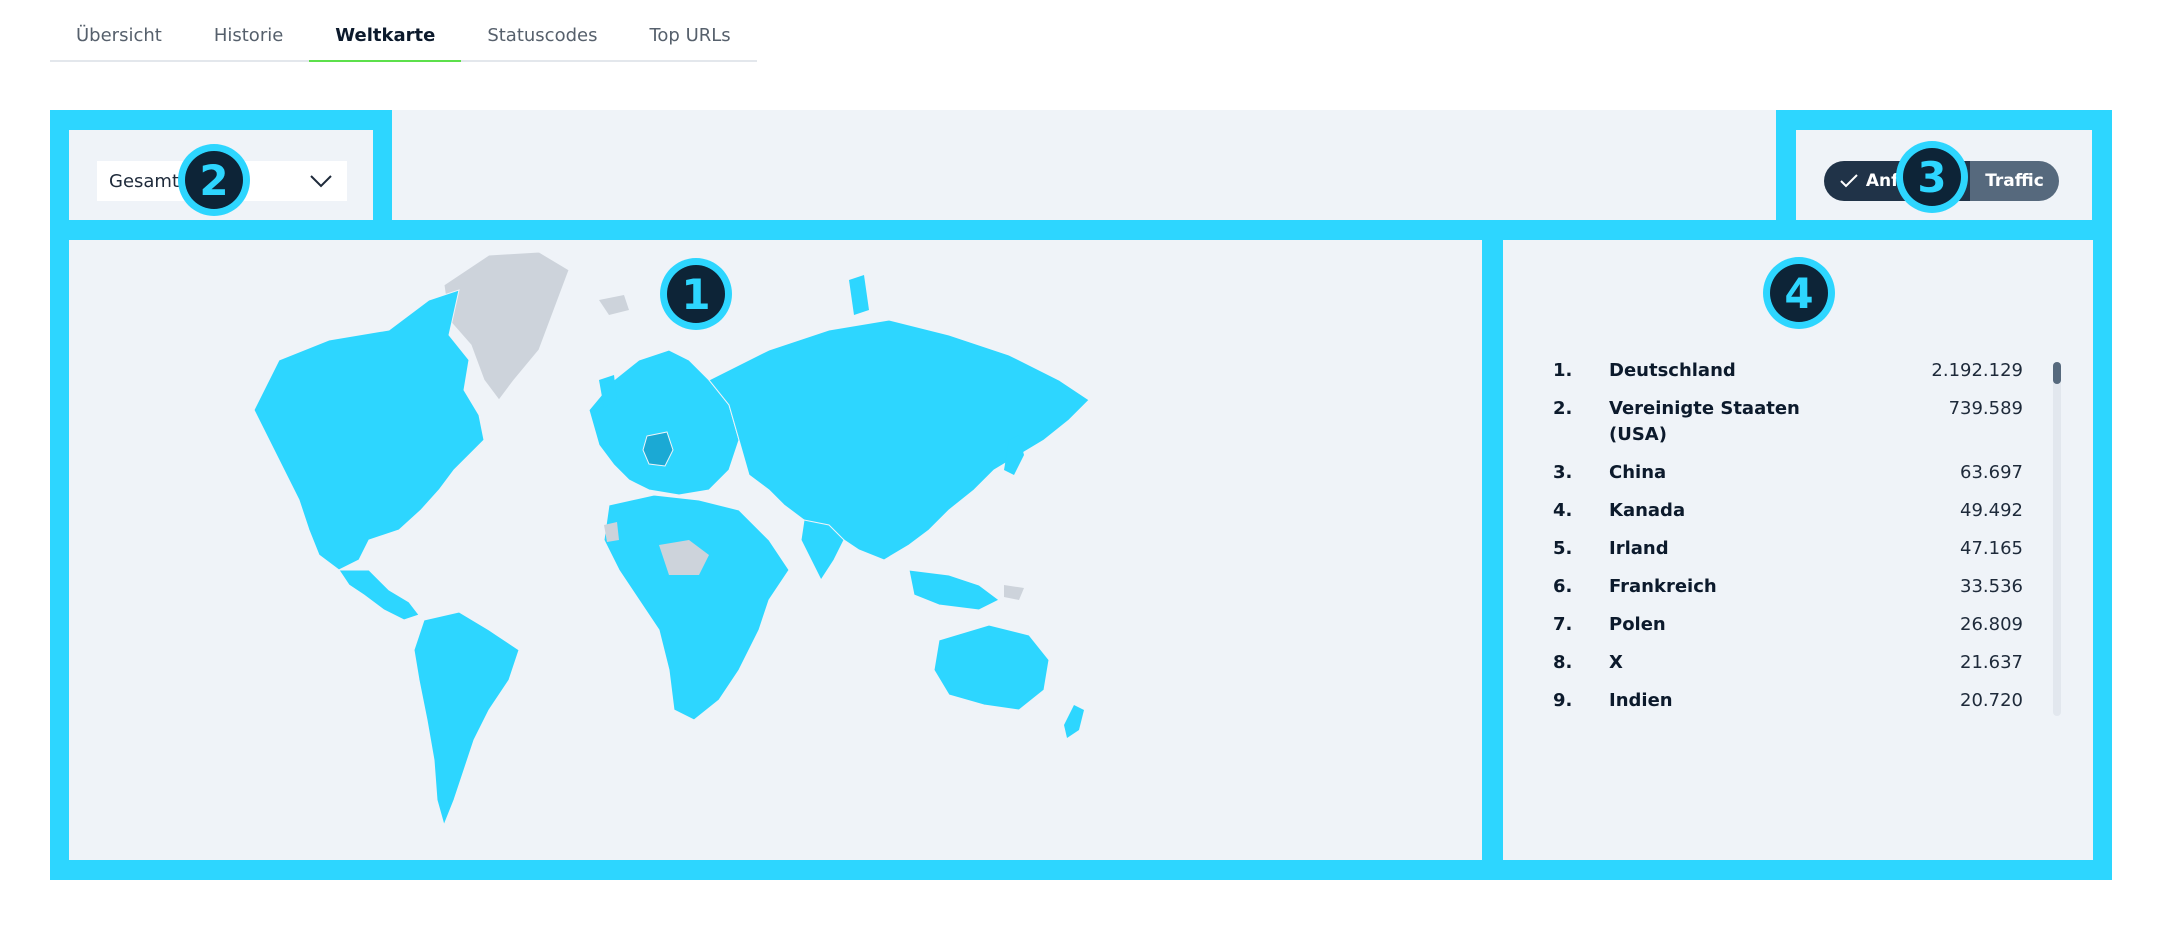 Image resolution: width=2158 pixels, height=926 pixels. I want to click on map-papua-no-data, so click(1014, 592).